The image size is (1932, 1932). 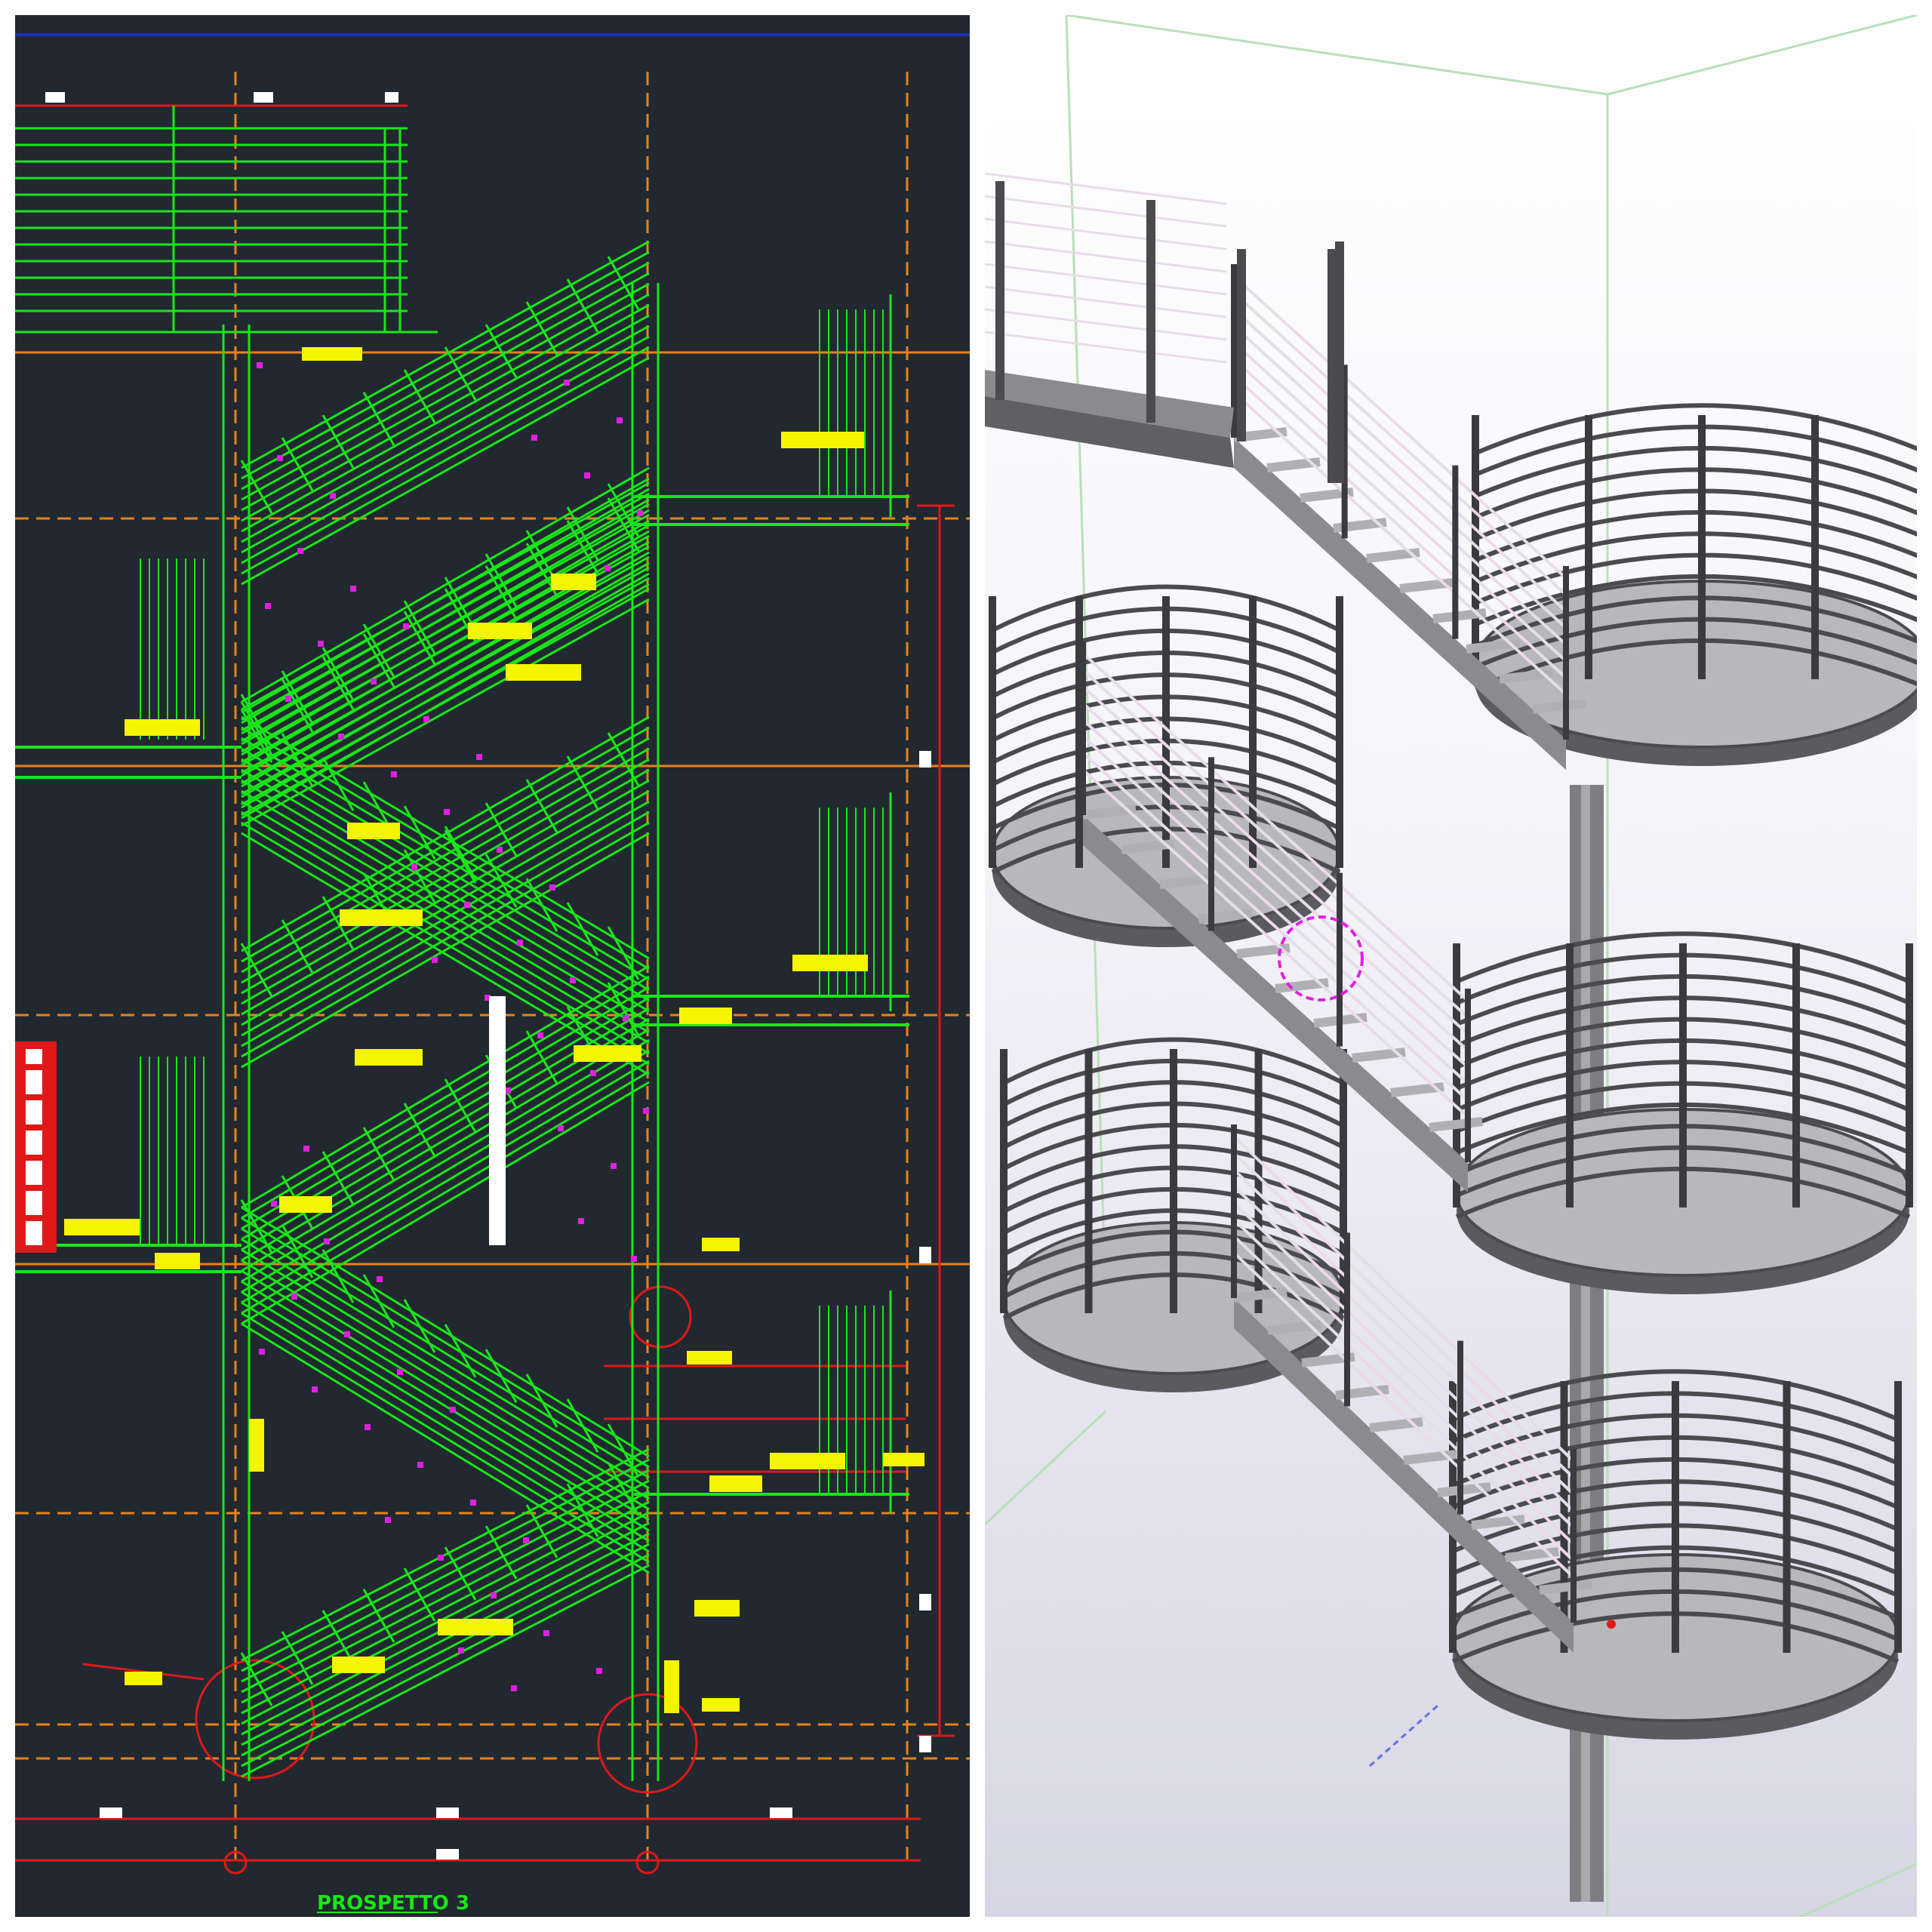 I want to click on cad-top-walkway-railing, so click(x=226, y=220).